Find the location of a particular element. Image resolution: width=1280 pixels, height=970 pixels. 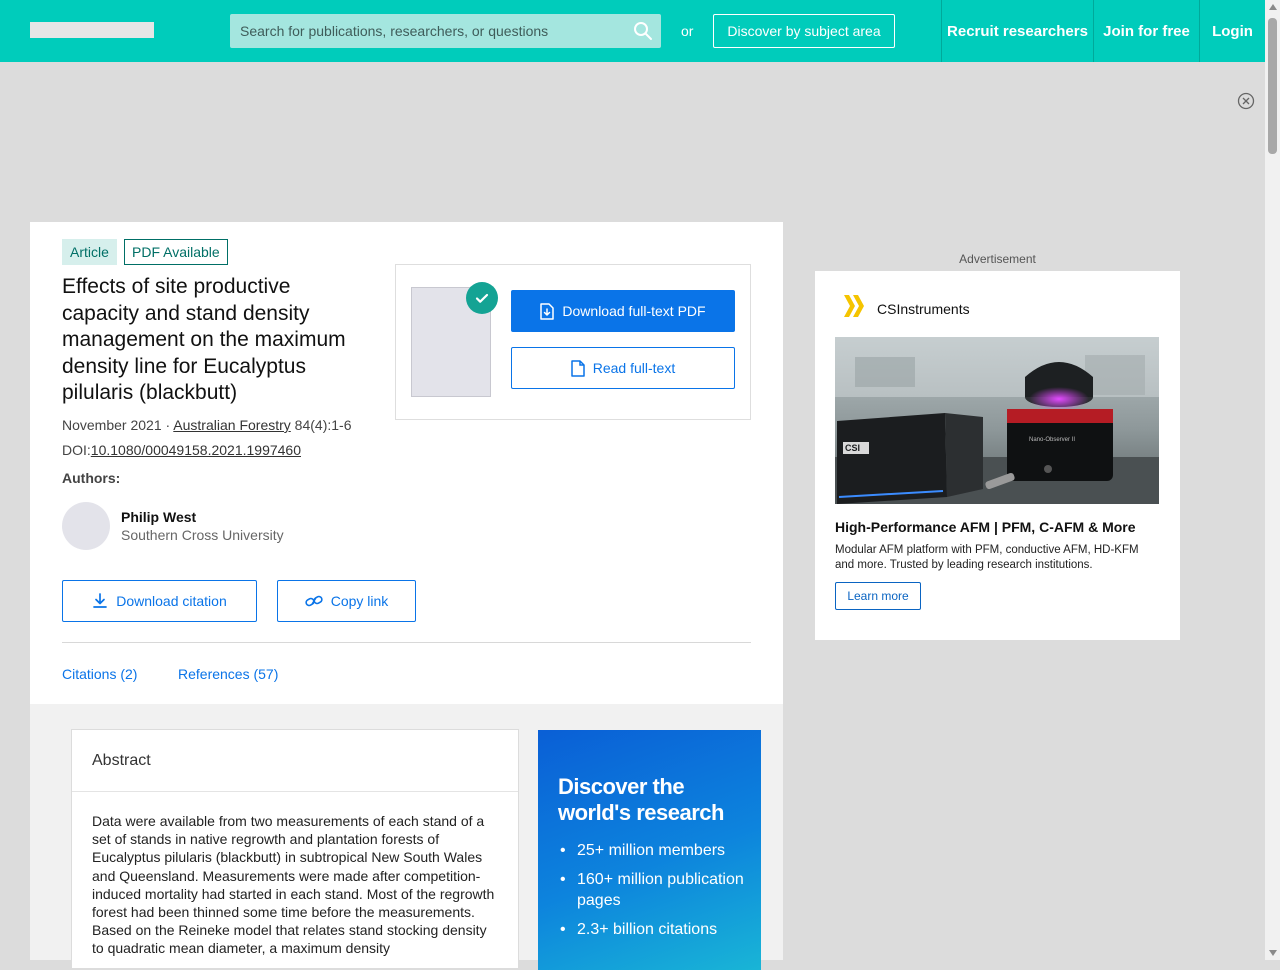

advertisement-label: Advertisement is located at coordinates (997, 259).